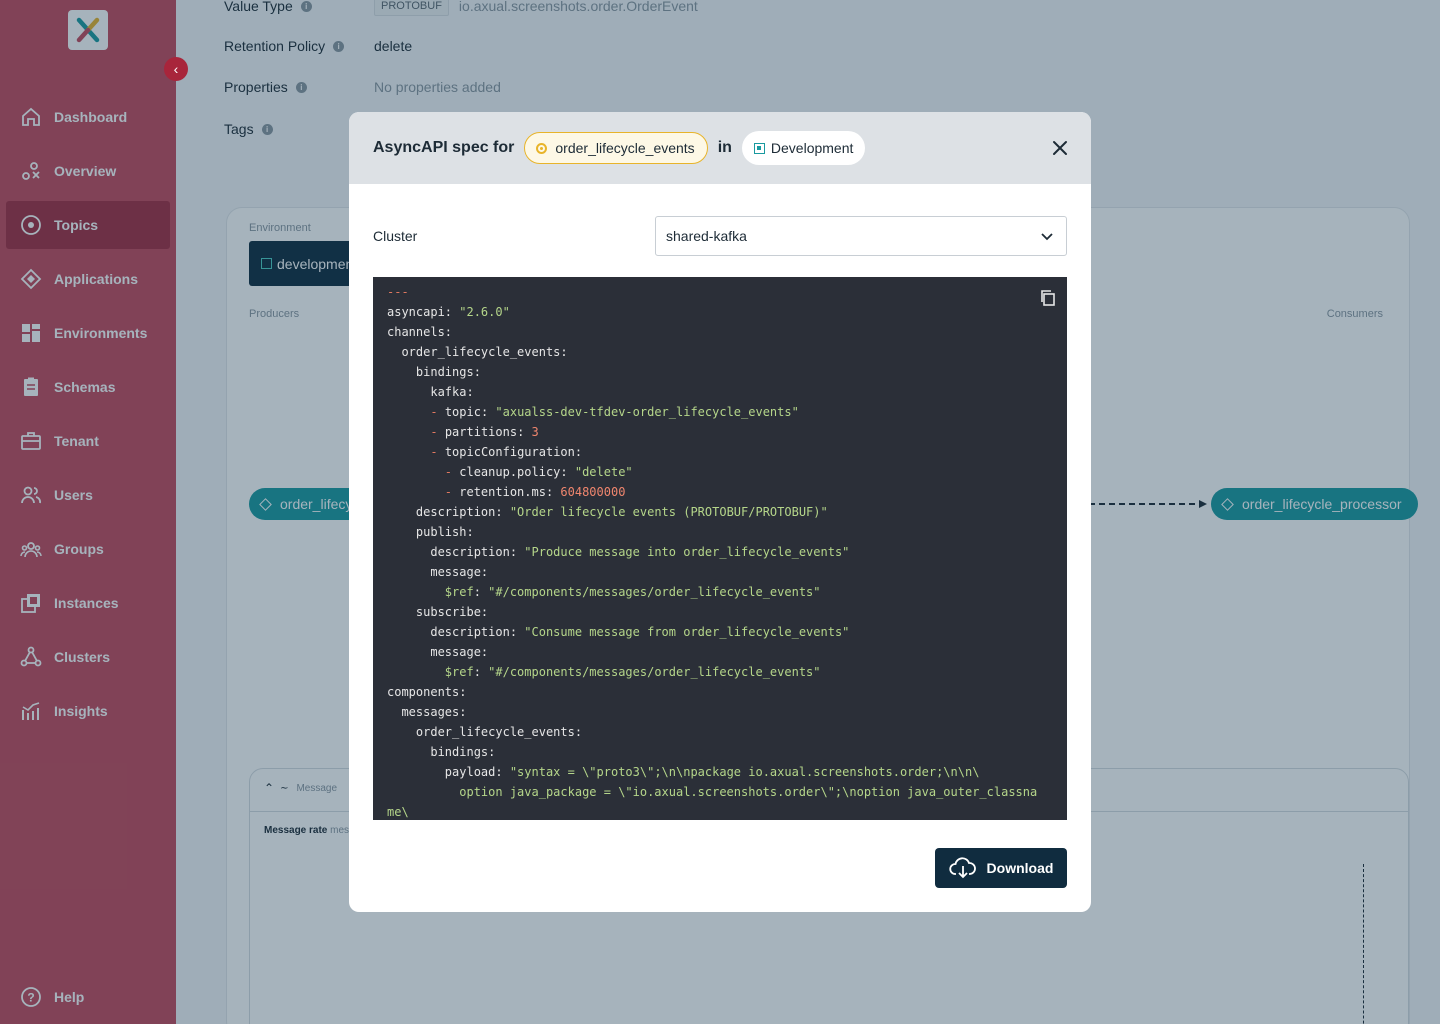 The width and height of the screenshot is (1440, 1024). I want to click on cluster-row: Cluster shared-kafka, so click(720, 236).